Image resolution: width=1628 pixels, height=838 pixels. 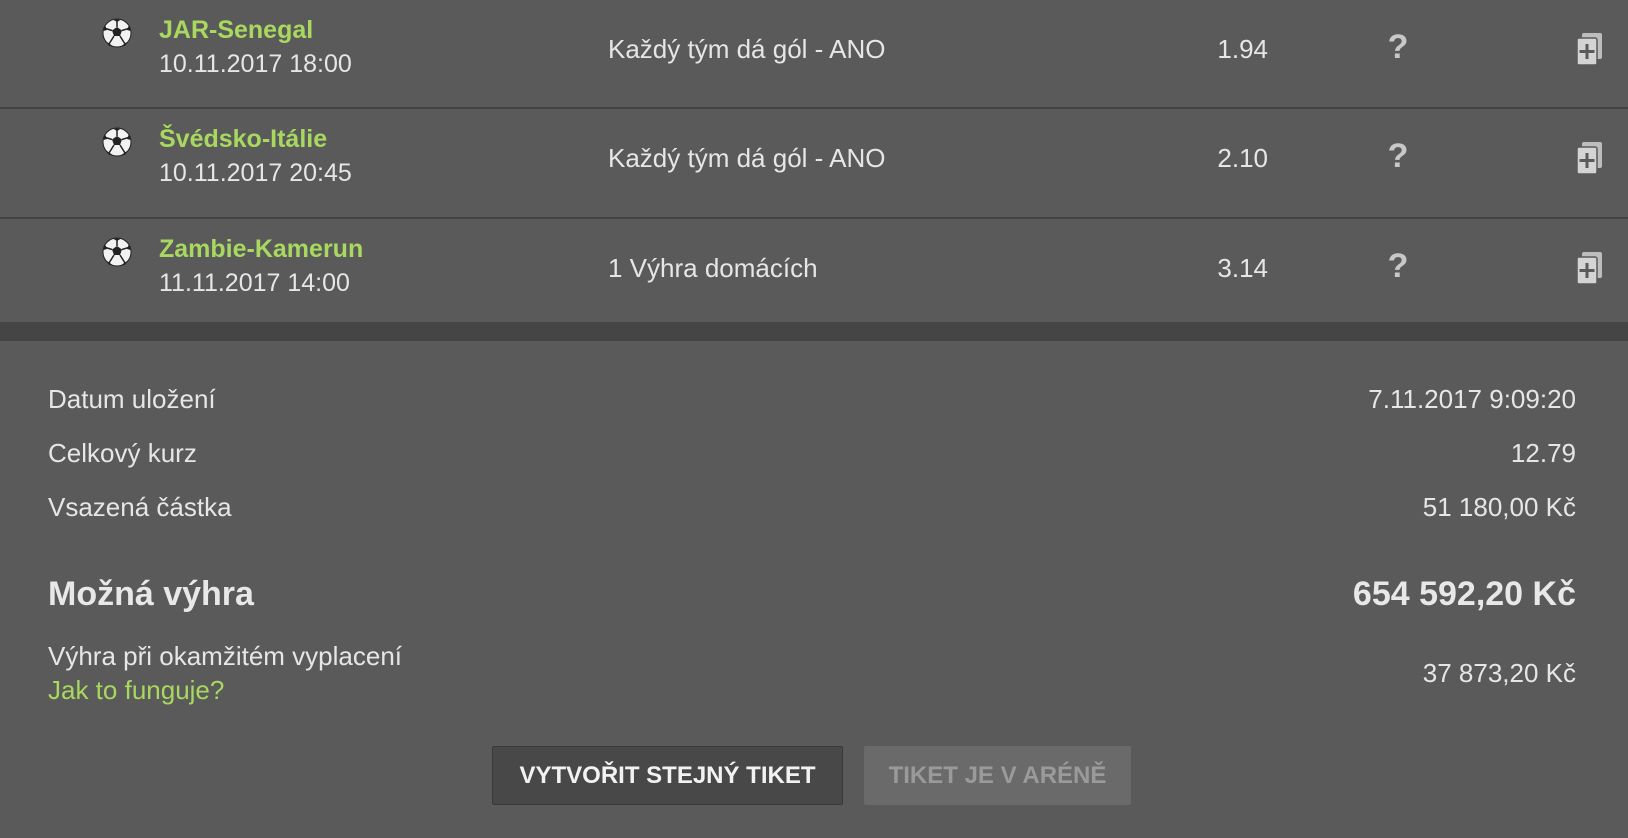 What do you see at coordinates (667, 775) in the screenshot?
I see `create-same-ticket-button: VYTVOŘIT STEJNÝ TIKET` at bounding box center [667, 775].